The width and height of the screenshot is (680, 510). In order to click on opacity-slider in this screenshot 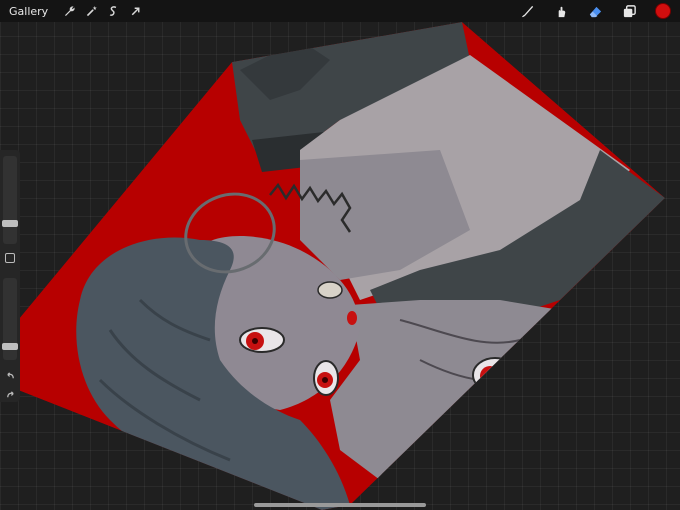, I will do `click(10, 319)`.